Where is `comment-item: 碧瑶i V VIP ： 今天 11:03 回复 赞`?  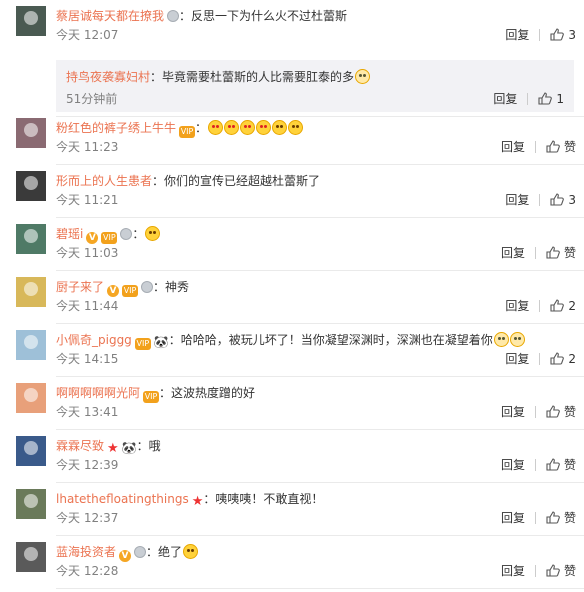 comment-item: 碧瑶i V VIP ： 今天 11:03 回复 赞 is located at coordinates (292, 249).